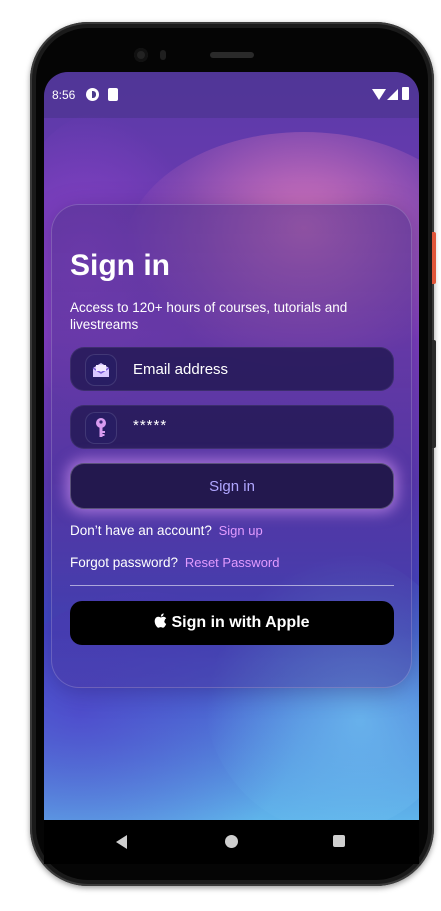 Image resolution: width=441 pixels, height=911 pixels. I want to click on apple-signin-button: Sign in with Apple, so click(232, 623).